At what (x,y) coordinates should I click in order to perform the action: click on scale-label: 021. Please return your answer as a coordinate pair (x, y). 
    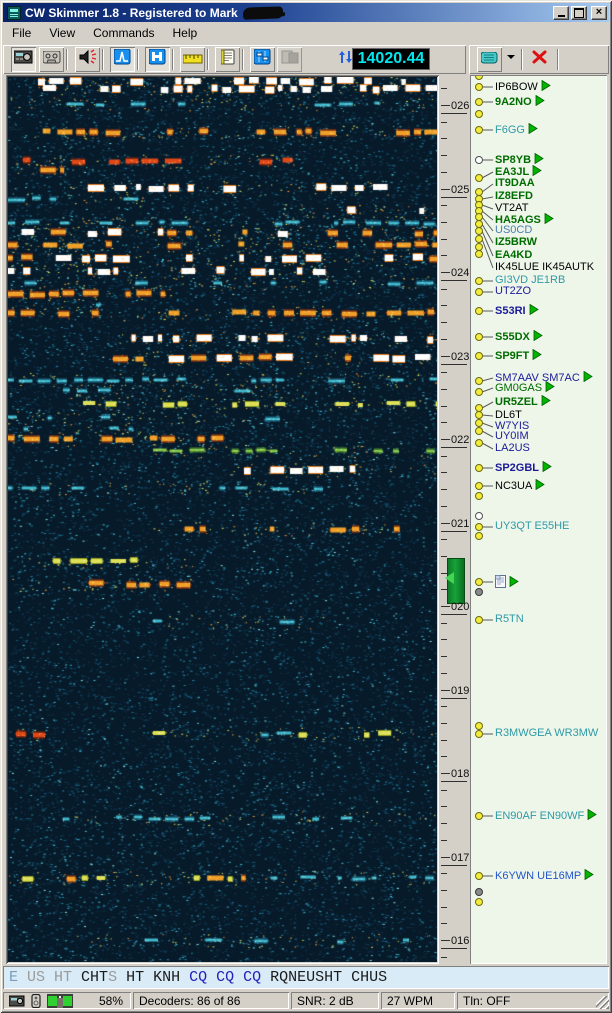
    Looking at the image, I should click on (460, 523).